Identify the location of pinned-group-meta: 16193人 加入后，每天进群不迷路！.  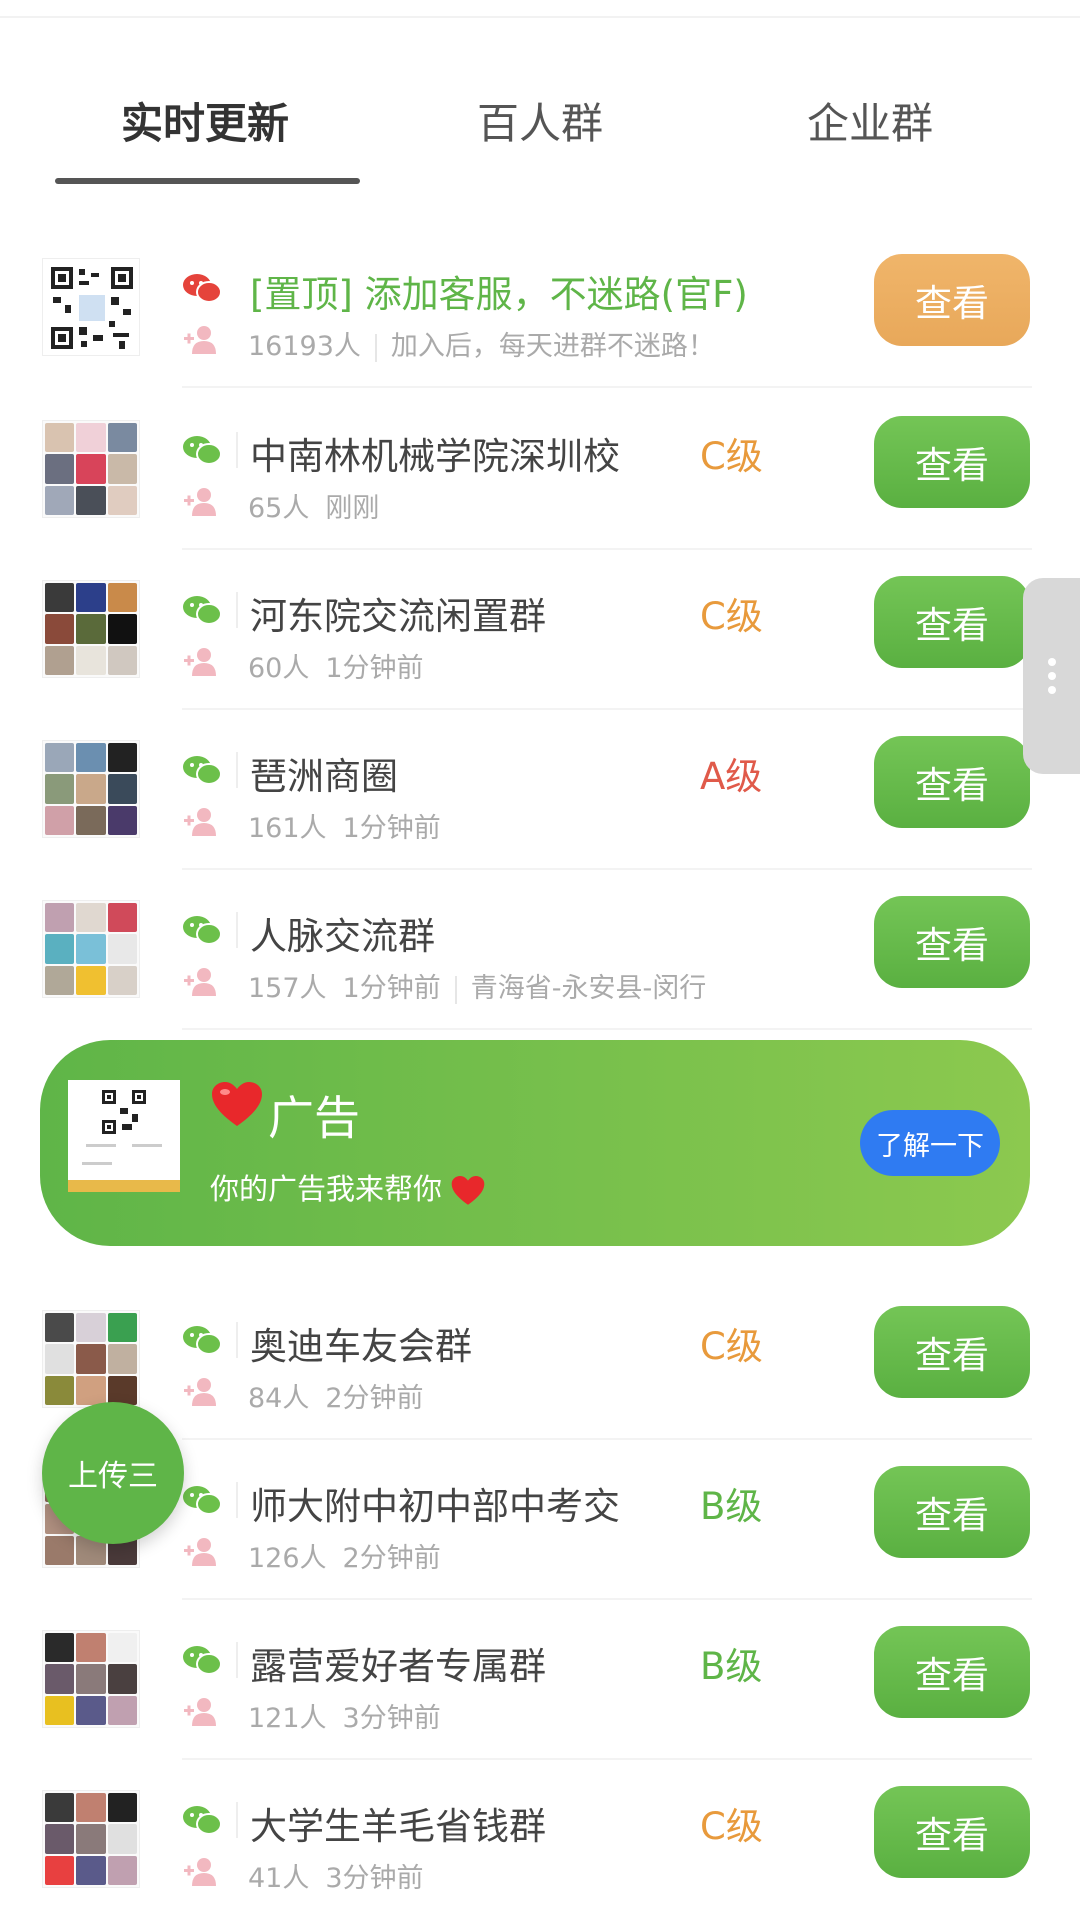
(481, 343).